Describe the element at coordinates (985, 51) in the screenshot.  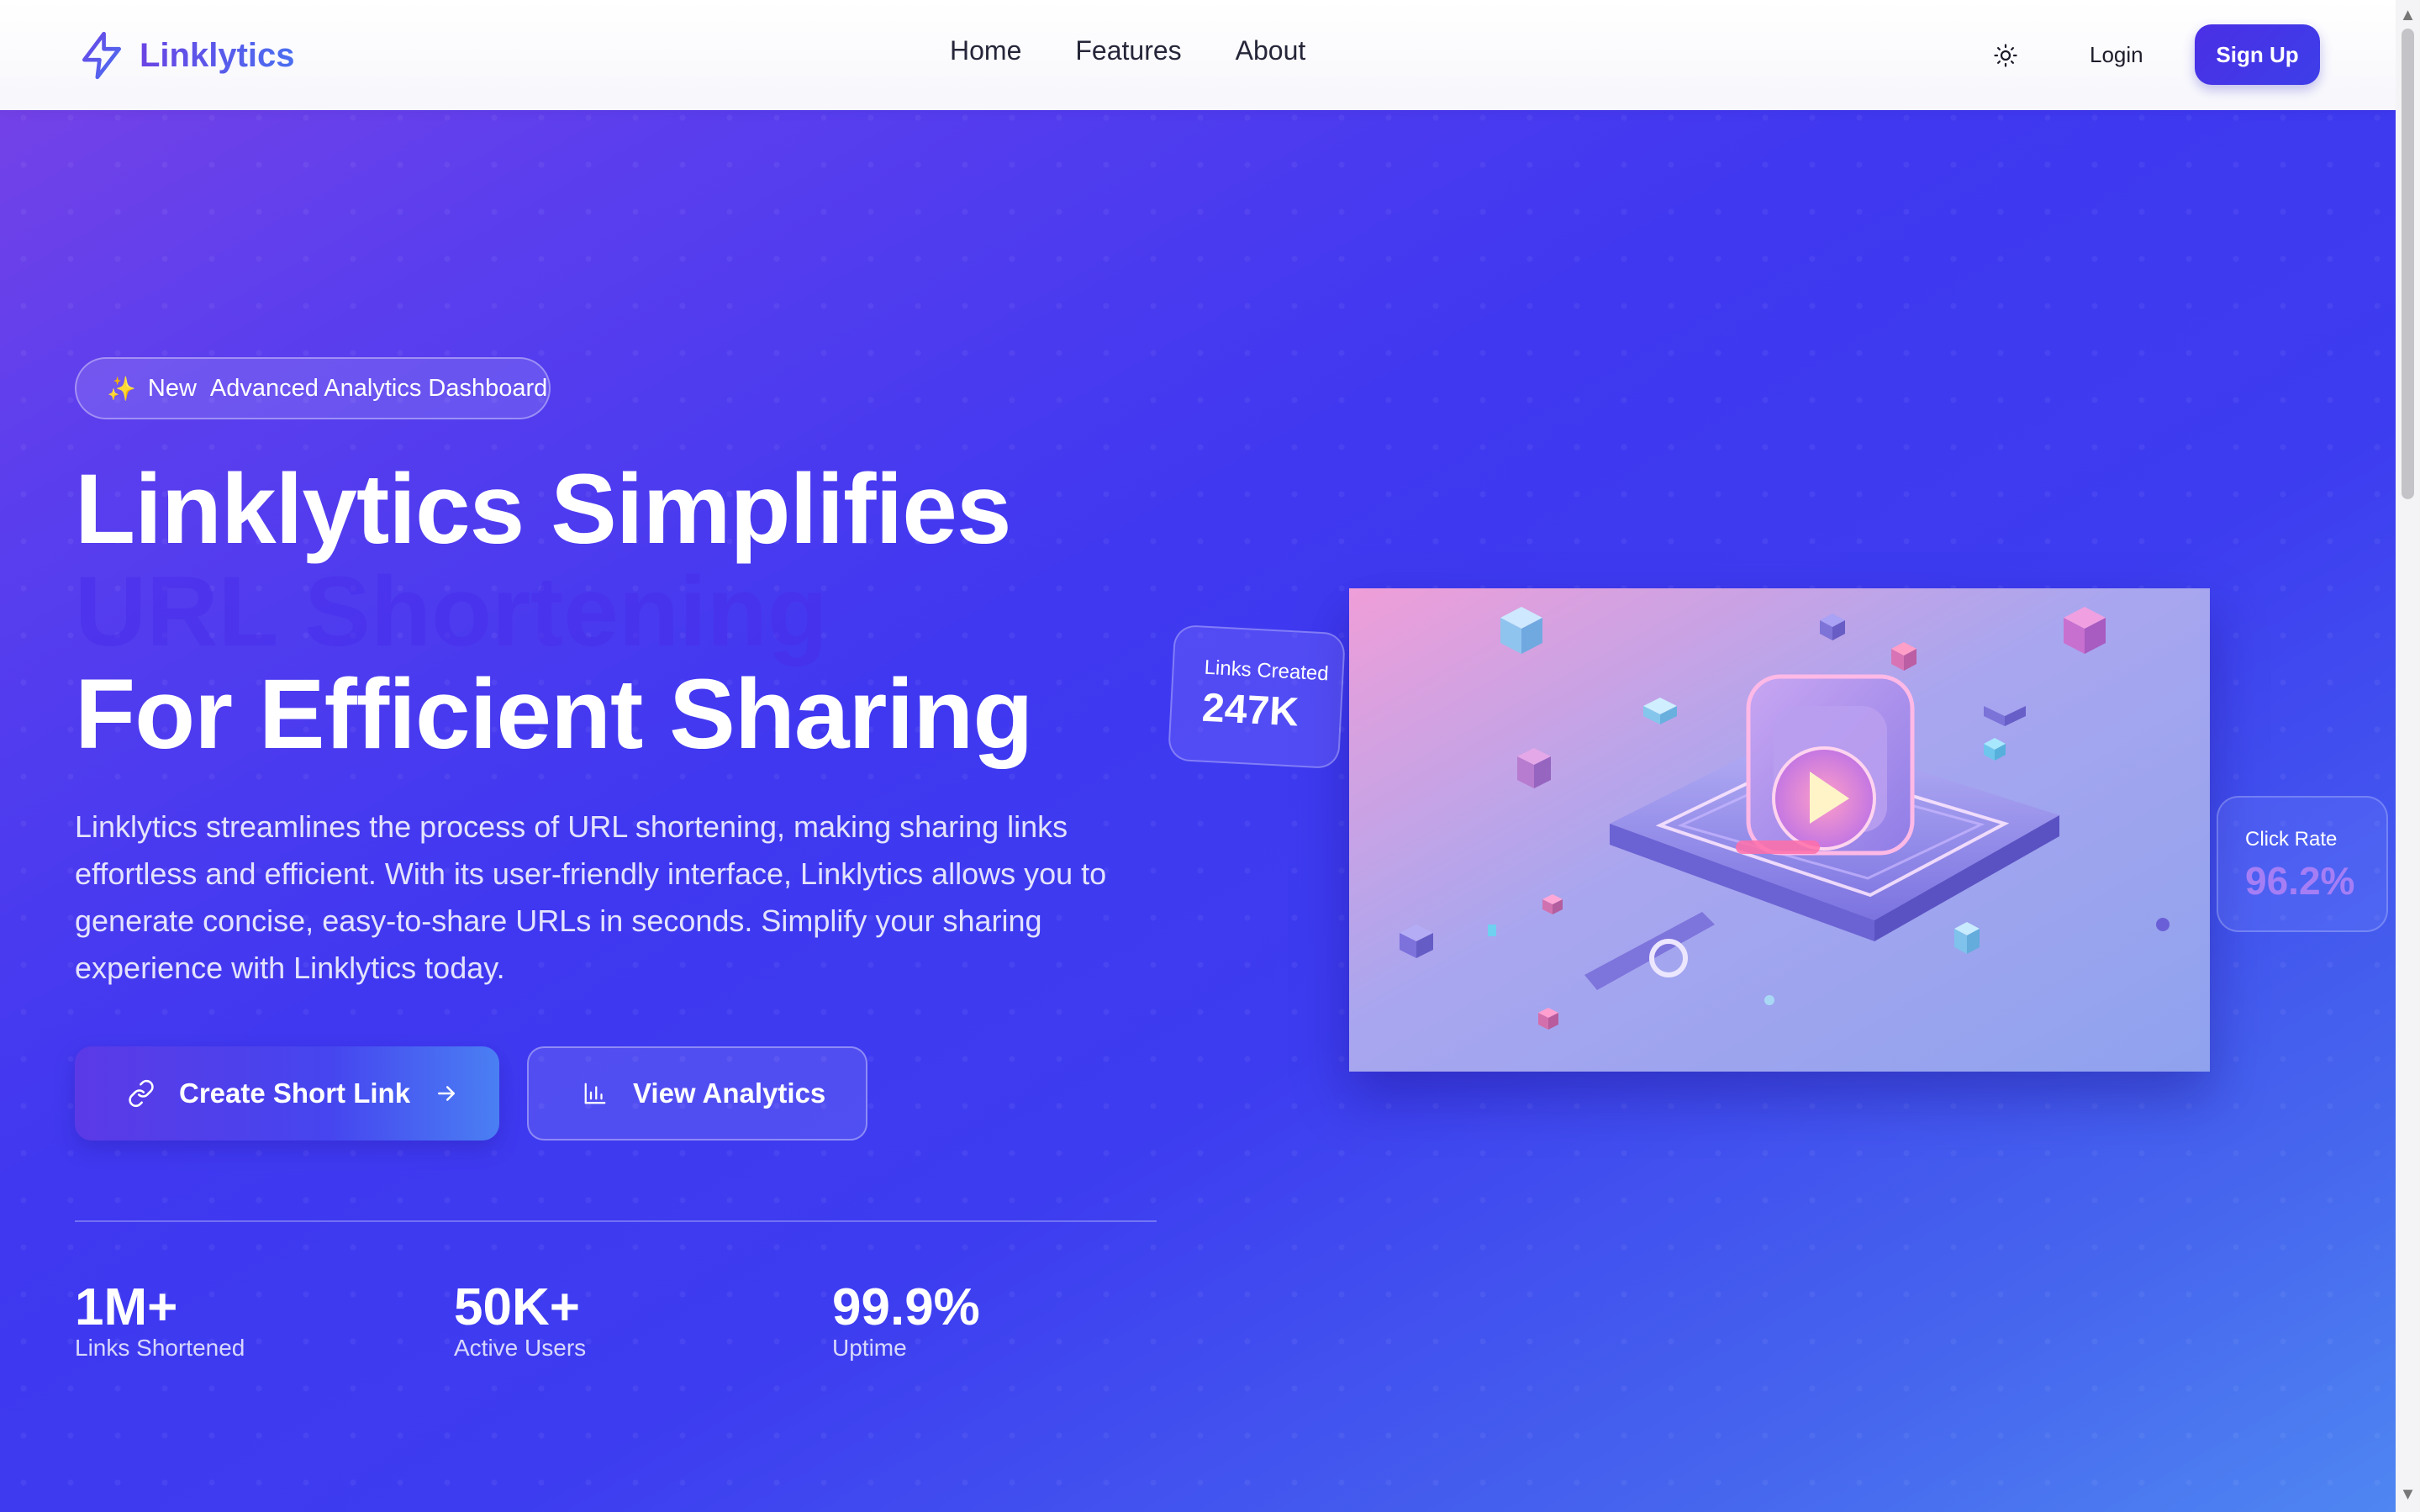
I see `nav-home: Home` at that location.